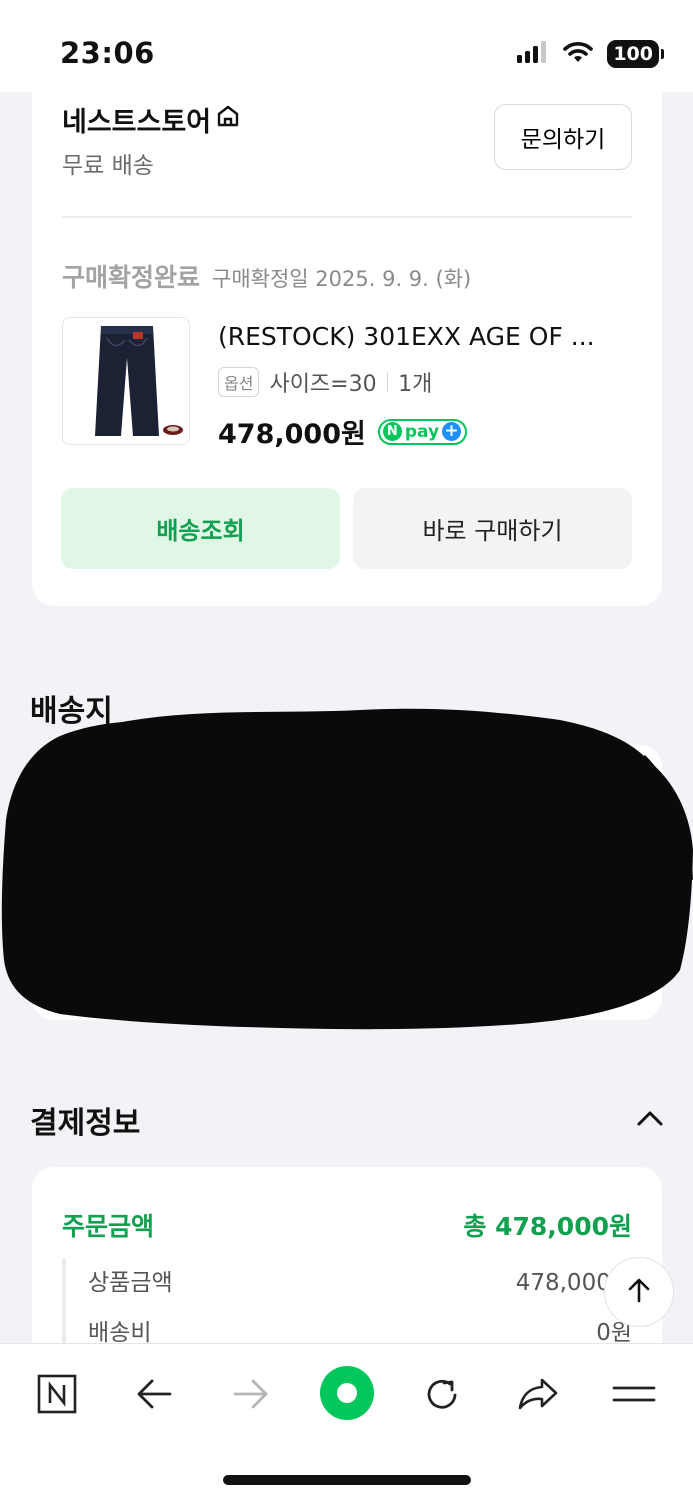 The width and height of the screenshot is (693, 1500). Describe the element at coordinates (292, 434) in the screenshot. I see `product-price: 478,000원` at that location.